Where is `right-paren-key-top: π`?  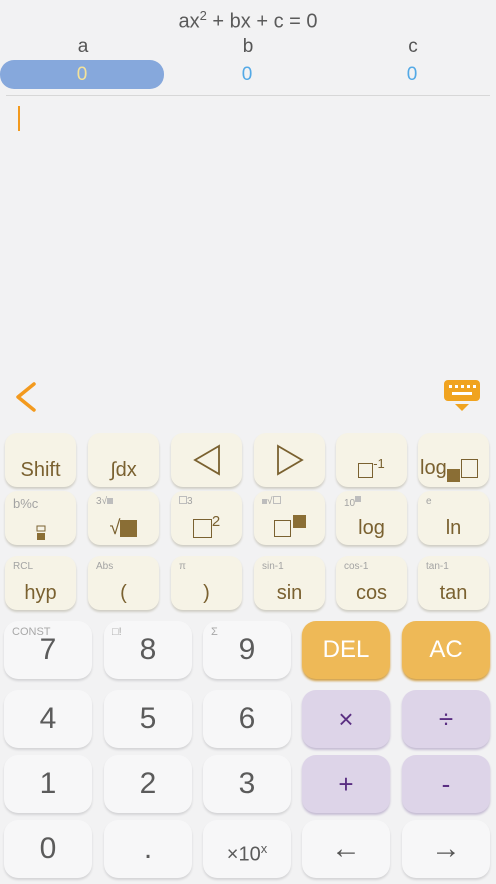
right-paren-key-top: π is located at coordinates (182, 566).